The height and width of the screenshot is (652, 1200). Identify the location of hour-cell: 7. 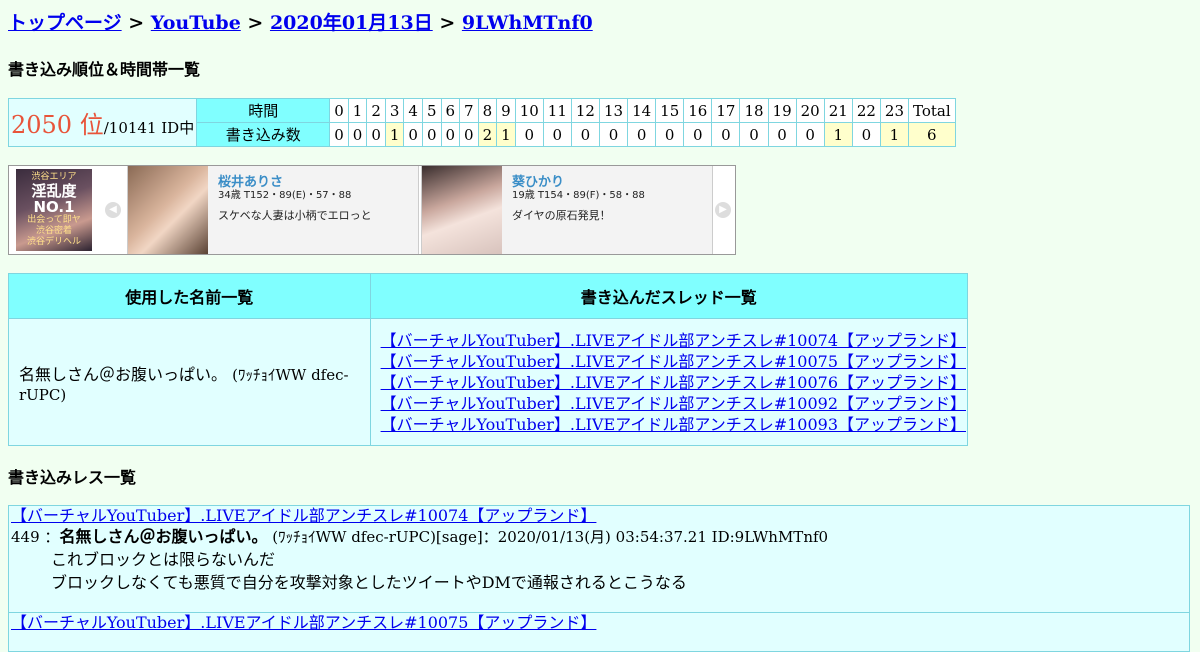
(469, 110).